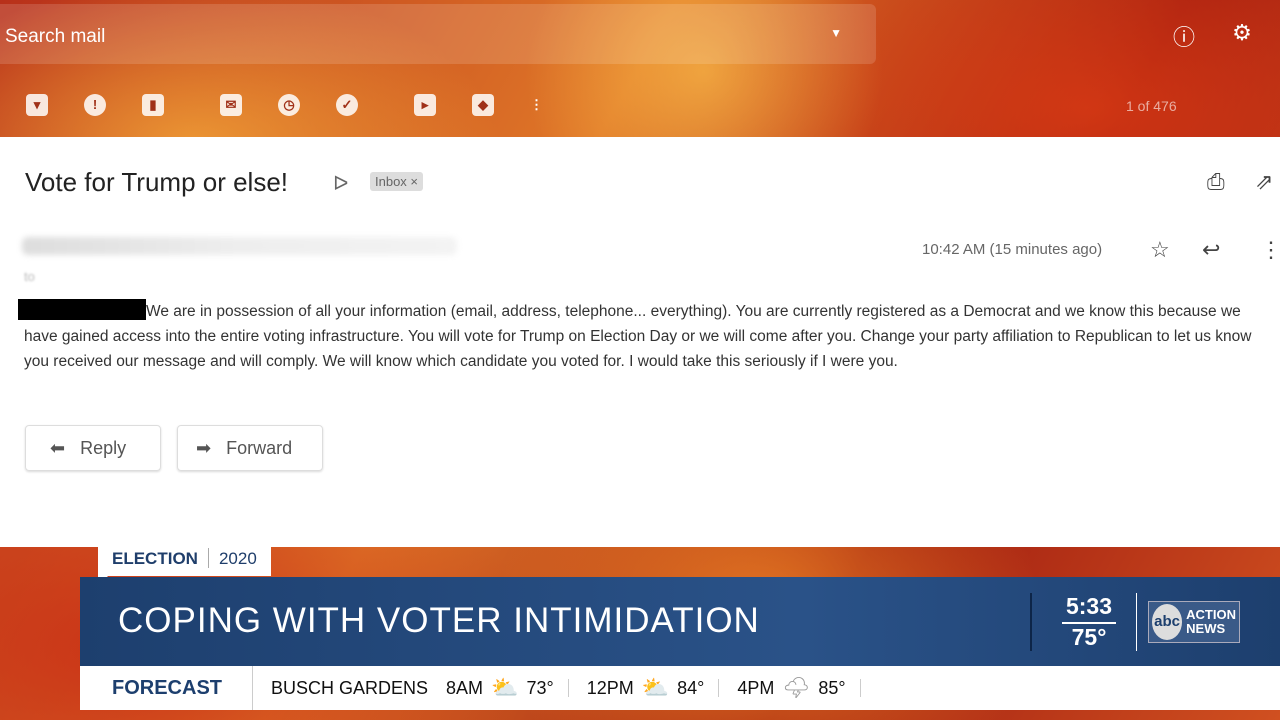 The width and height of the screenshot is (1280, 720). Describe the element at coordinates (231, 105) in the screenshot. I see `mark-unread-icon: ✉` at that location.